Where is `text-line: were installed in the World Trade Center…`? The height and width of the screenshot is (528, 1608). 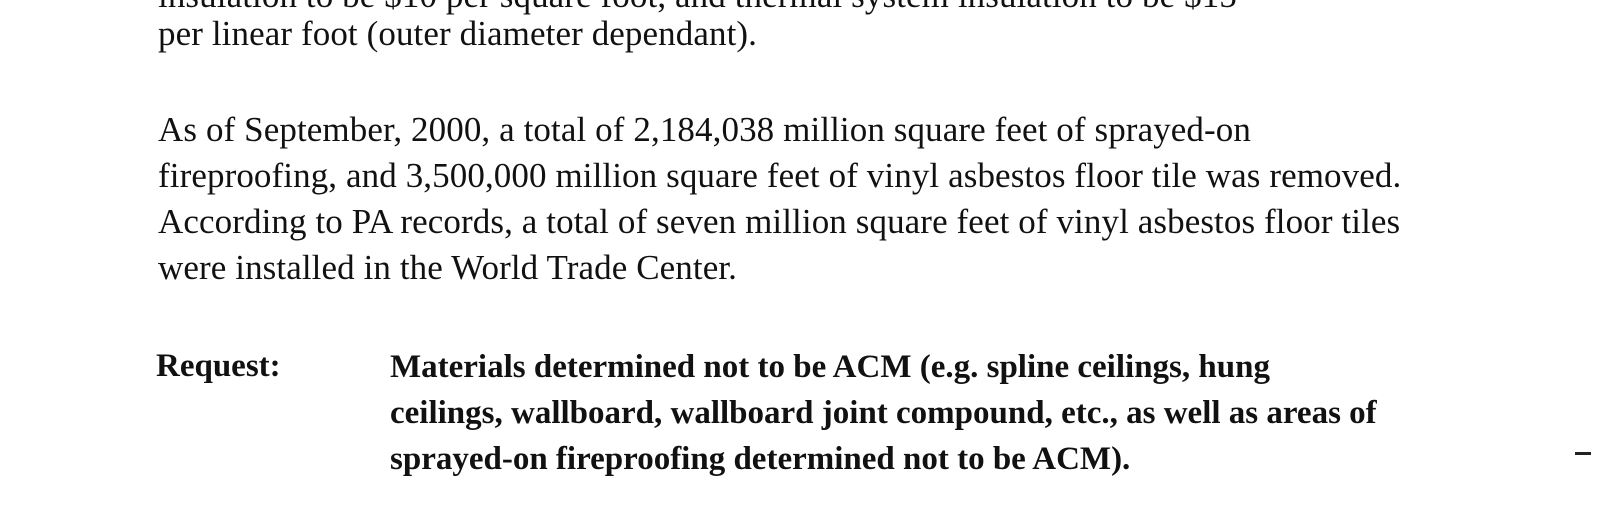
text-line: were installed in the World Trade Center… is located at coordinates (448, 267).